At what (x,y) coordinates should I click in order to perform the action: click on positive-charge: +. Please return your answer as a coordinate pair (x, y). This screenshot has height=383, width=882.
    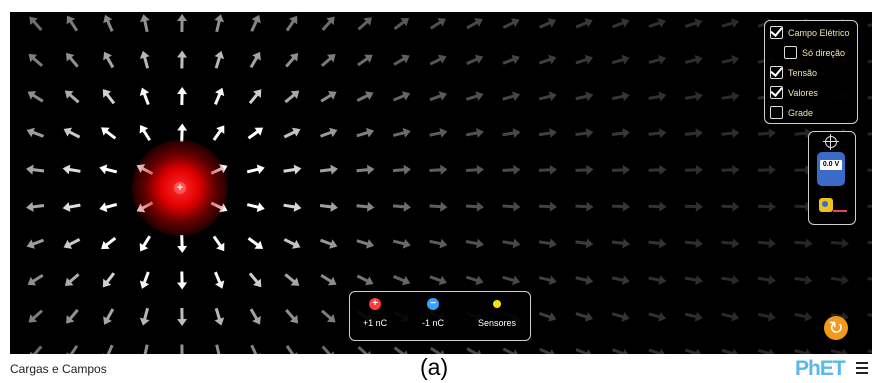
    Looking at the image, I should click on (180, 188).